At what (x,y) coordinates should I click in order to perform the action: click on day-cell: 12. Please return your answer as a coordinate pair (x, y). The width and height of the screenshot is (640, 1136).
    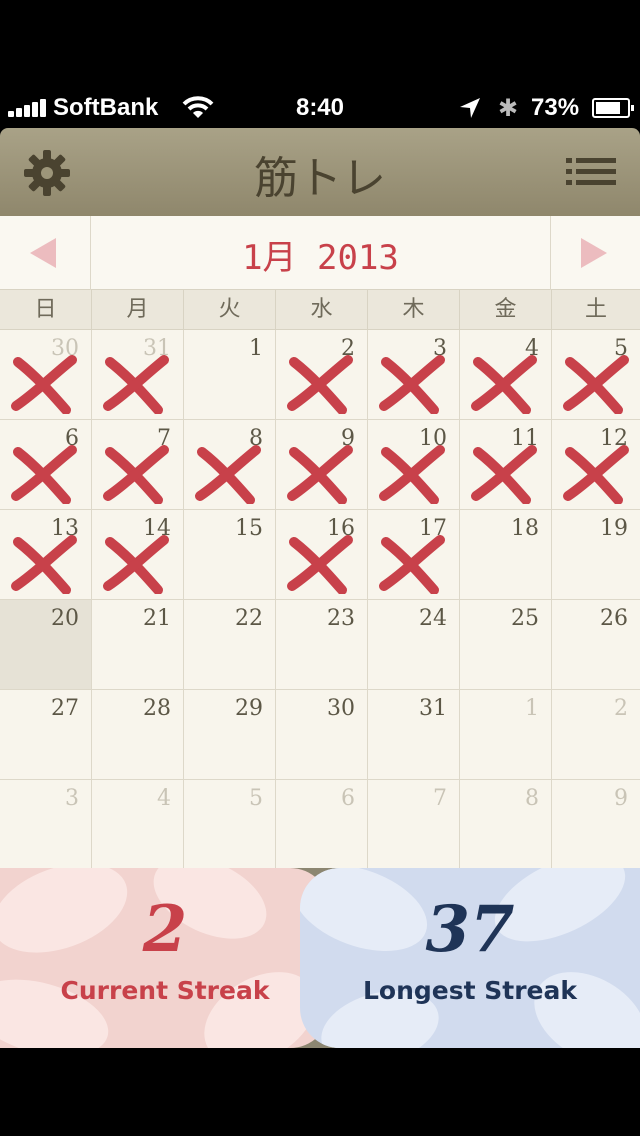
    Looking at the image, I should click on (596, 465).